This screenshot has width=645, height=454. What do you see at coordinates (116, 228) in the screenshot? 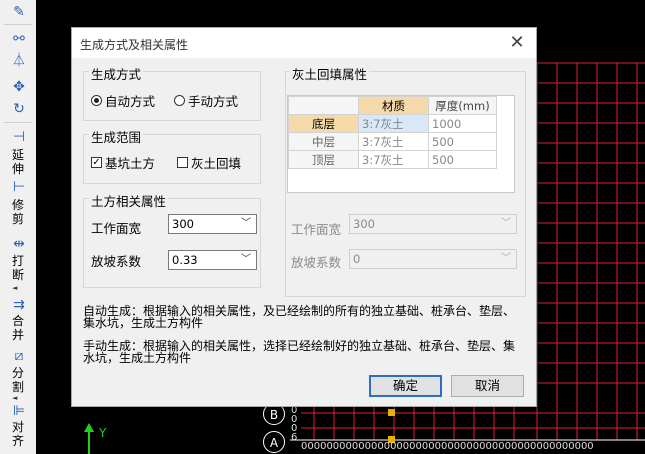
I see `earth-width-label: 工作面宽` at bounding box center [116, 228].